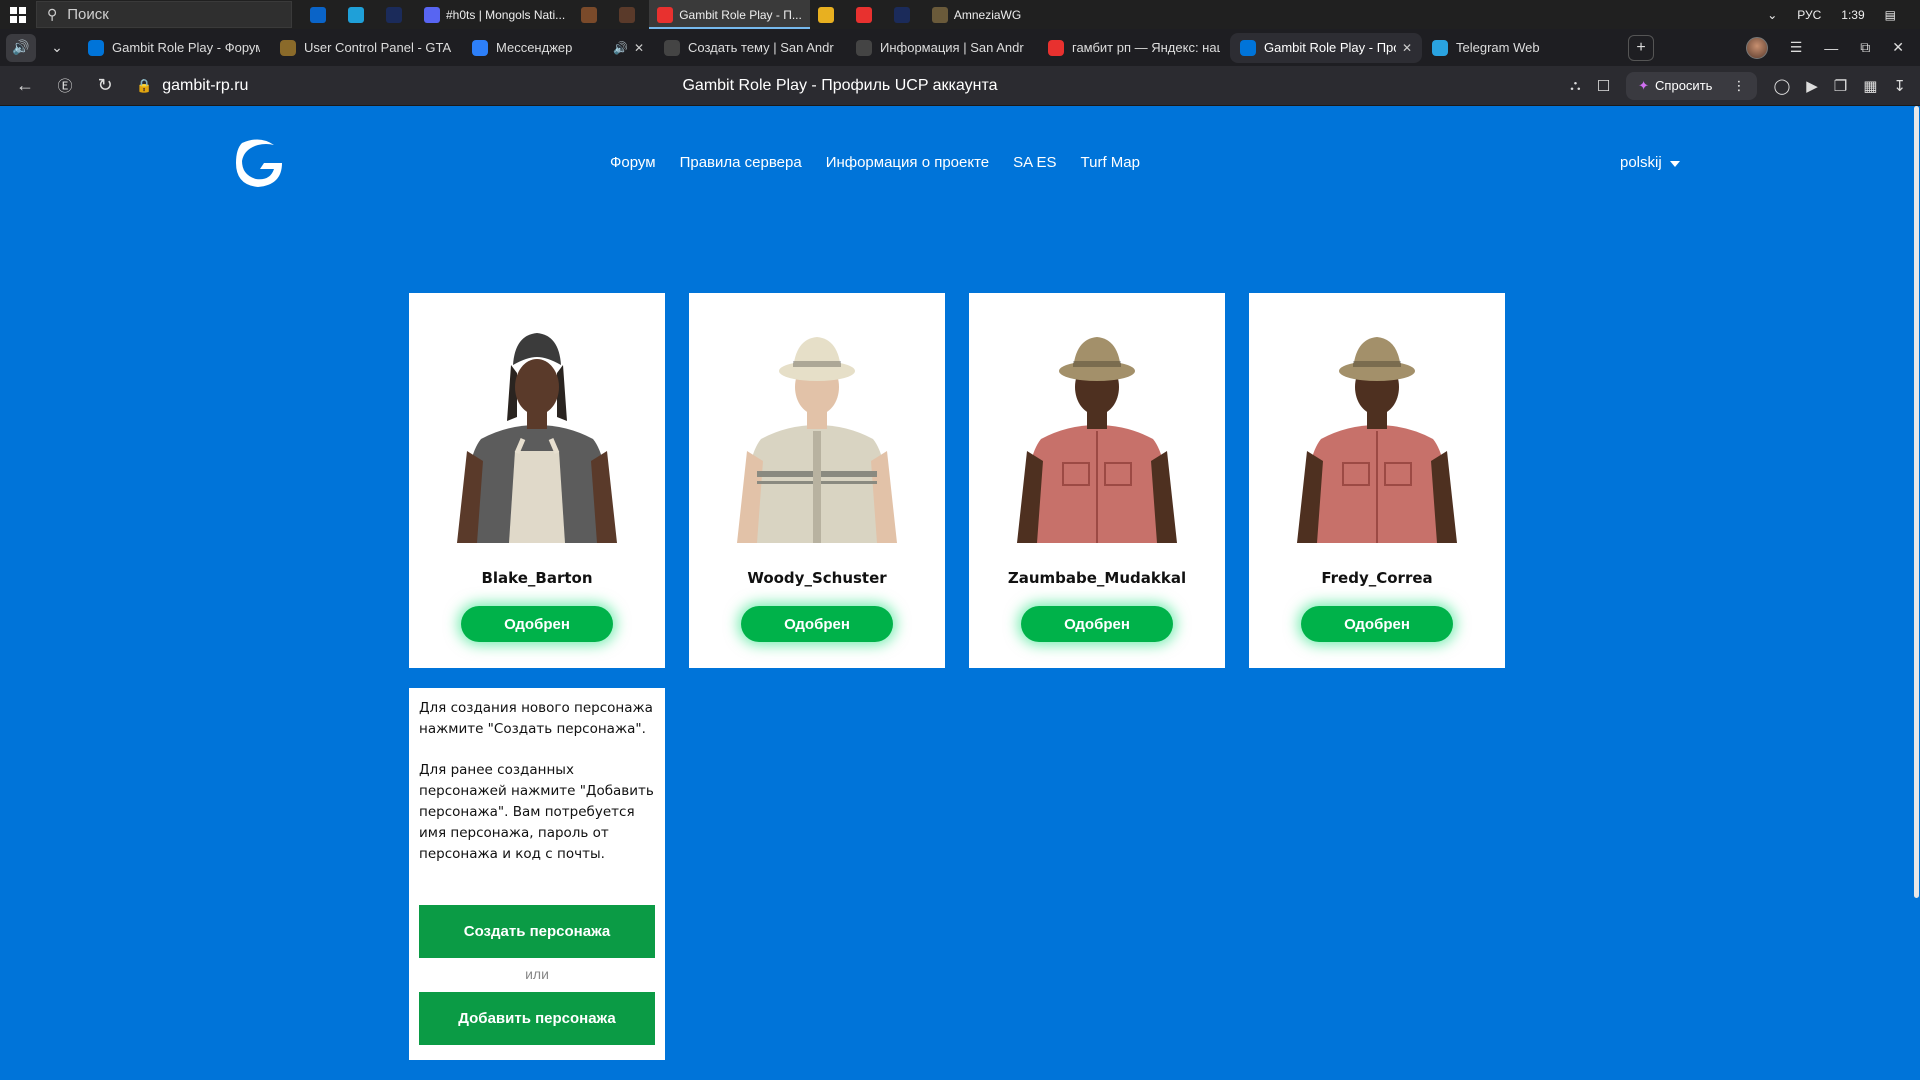 This screenshot has width=1920, height=1080. I want to click on browser-tab: Telegram Web, so click(1518, 48).